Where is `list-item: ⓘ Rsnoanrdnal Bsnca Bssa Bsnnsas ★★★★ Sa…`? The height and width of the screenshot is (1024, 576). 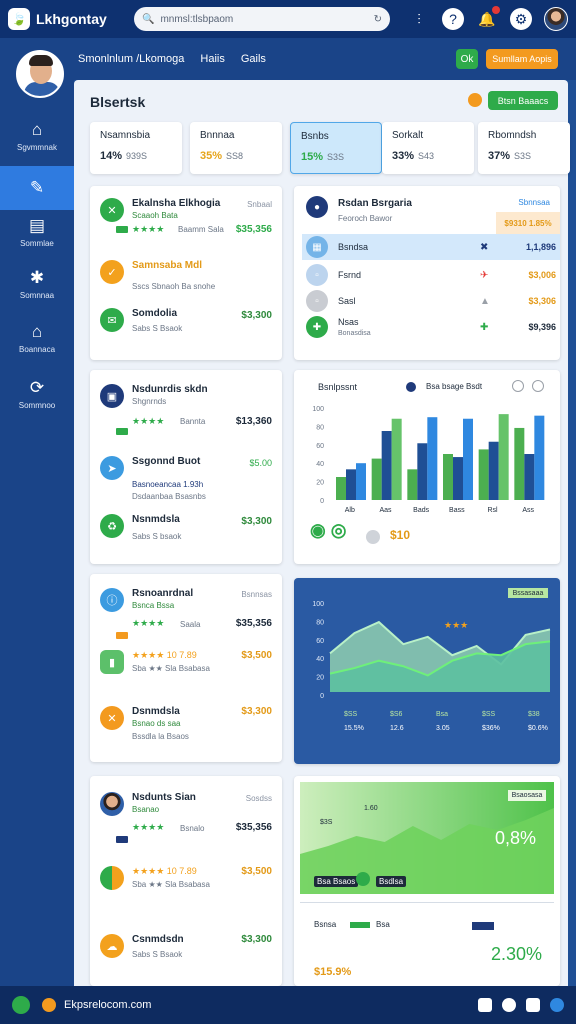 list-item: ⓘ Rsnoanrdnal Bsnca Bssa Bsnnsas ★★★★ Sa… is located at coordinates (186, 612).